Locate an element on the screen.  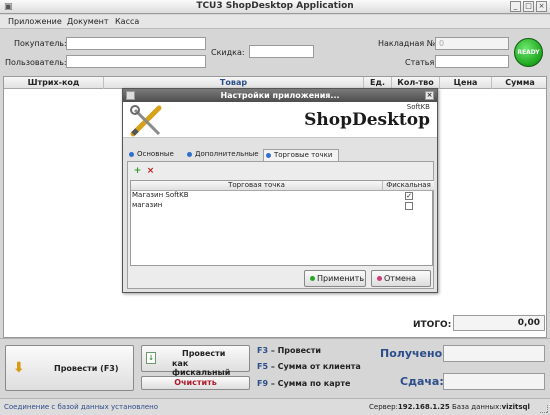
received-label: Получено: is located at coordinates (413, 353).